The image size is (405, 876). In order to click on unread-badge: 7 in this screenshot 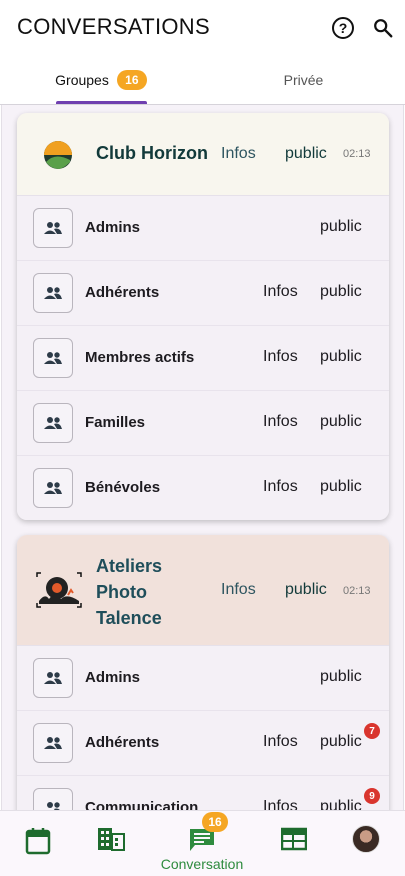, I will do `click(372, 731)`.